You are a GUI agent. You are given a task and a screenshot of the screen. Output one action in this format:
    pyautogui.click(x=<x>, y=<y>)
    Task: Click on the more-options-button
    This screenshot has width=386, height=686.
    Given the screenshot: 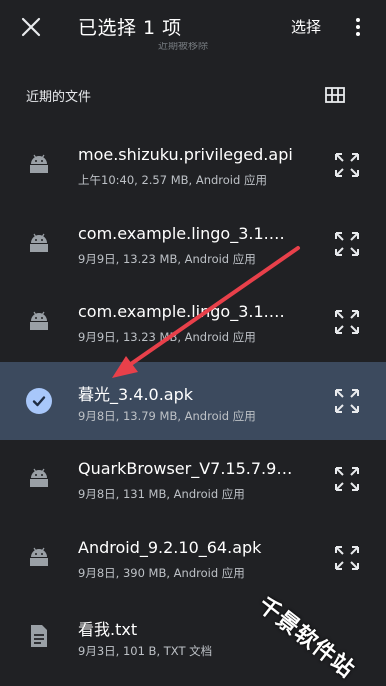 What is the action you would take?
    pyautogui.click(x=358, y=27)
    